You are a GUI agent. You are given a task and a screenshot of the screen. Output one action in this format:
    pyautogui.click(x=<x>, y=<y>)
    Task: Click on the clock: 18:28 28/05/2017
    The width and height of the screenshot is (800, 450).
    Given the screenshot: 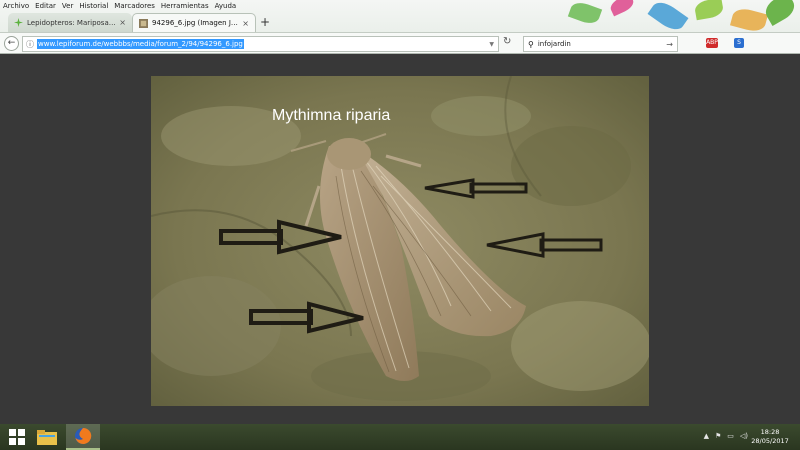 What is the action you would take?
    pyautogui.click(x=770, y=437)
    